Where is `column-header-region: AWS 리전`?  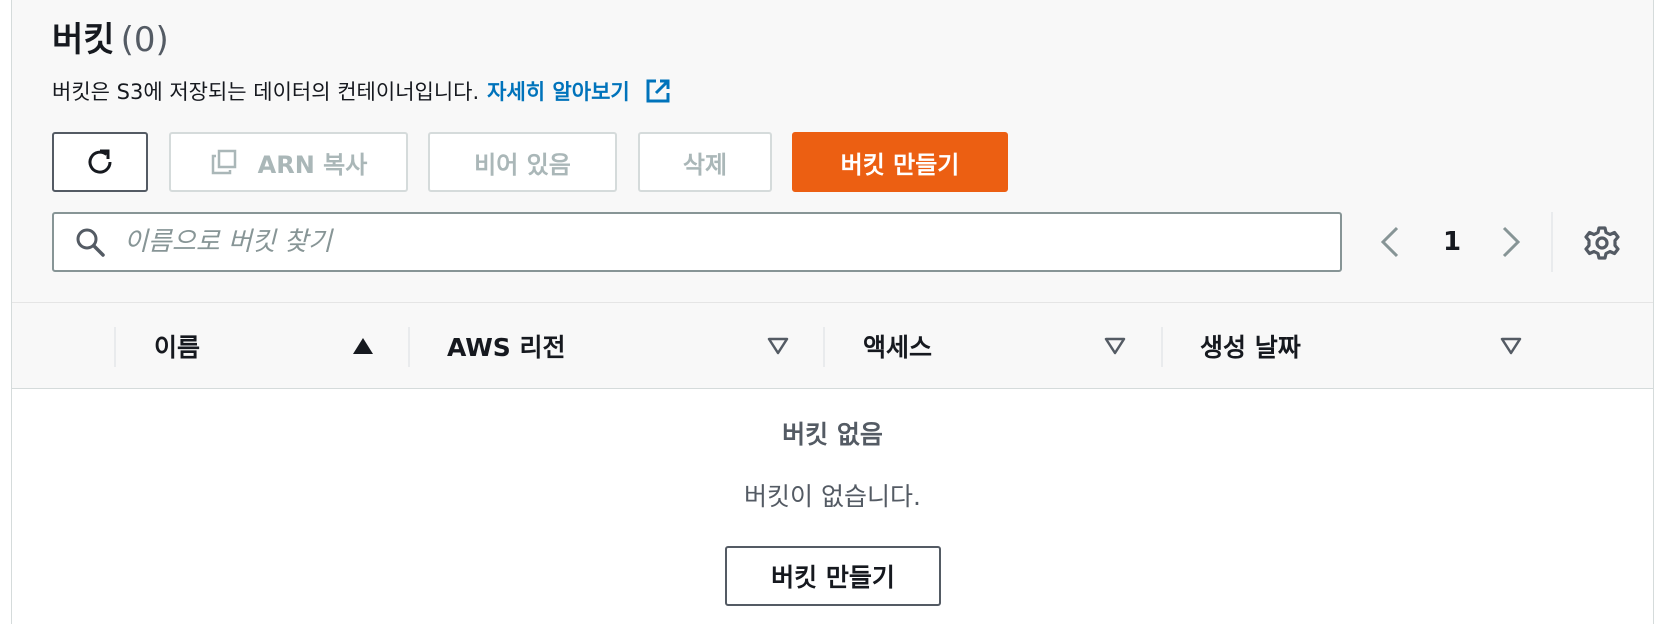
column-header-region: AWS 리전 is located at coordinates (506, 346).